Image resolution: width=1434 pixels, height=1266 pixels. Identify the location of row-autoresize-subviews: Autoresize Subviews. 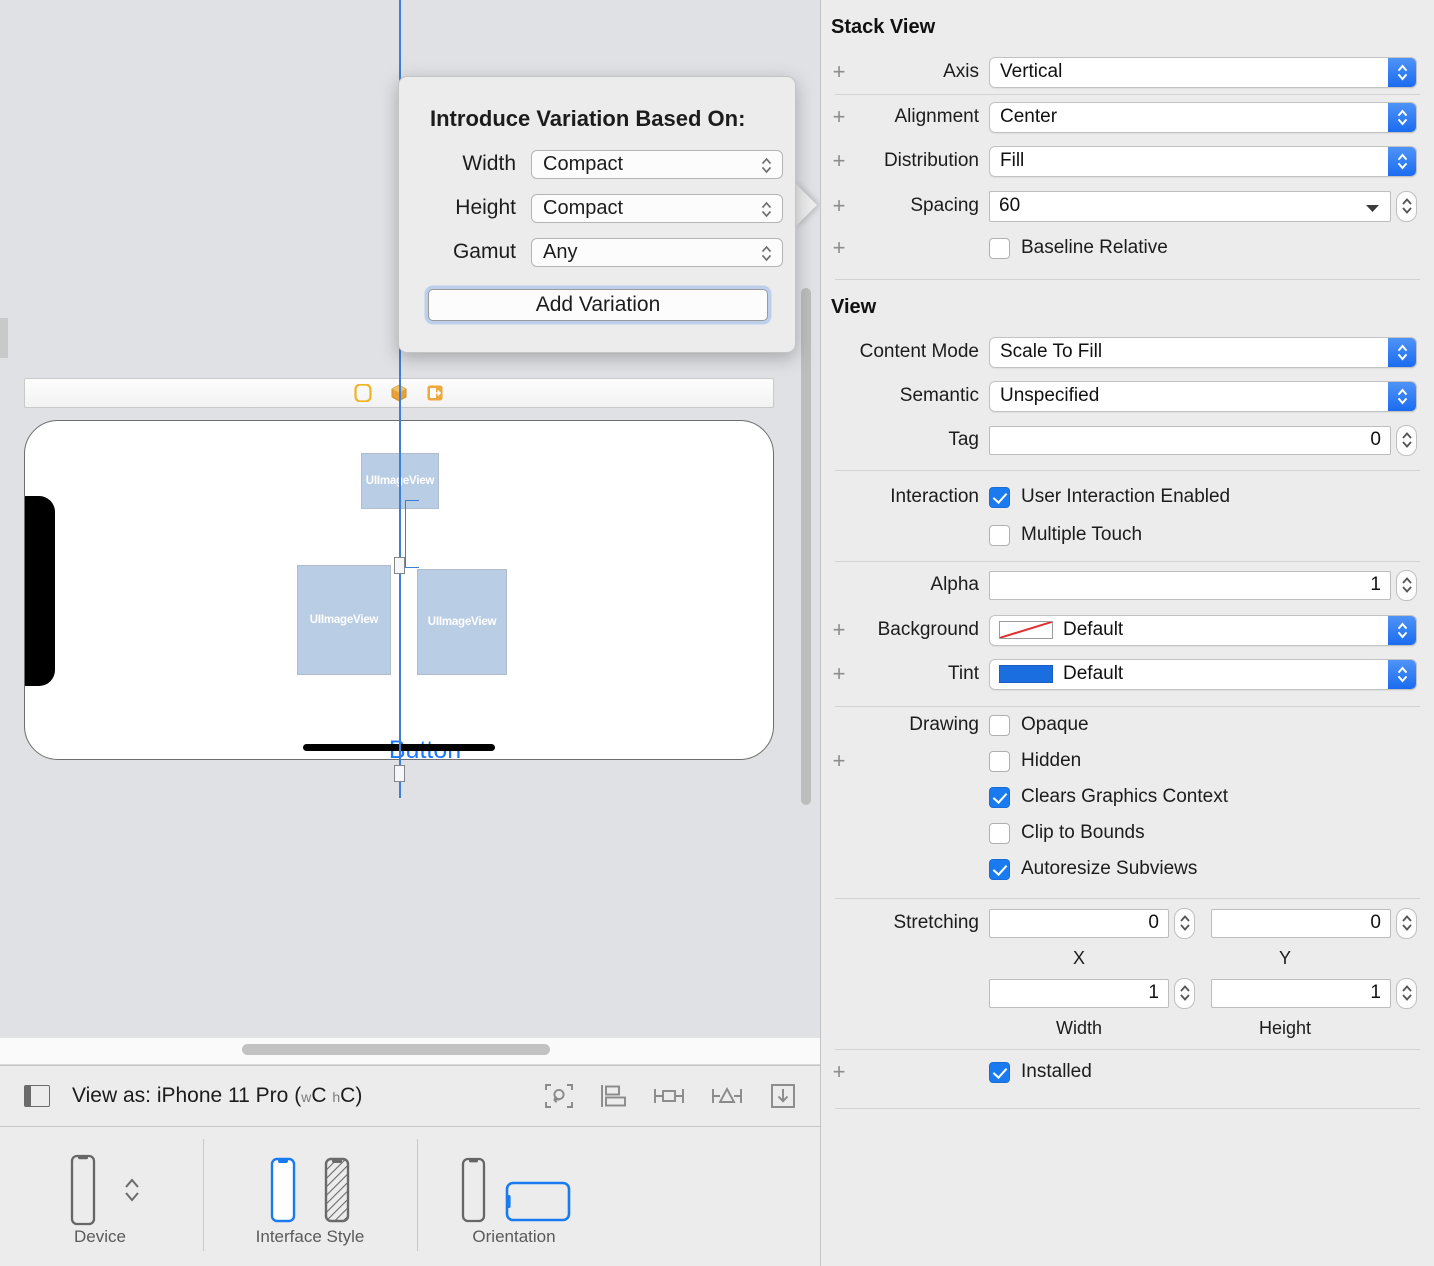
(1127, 869).